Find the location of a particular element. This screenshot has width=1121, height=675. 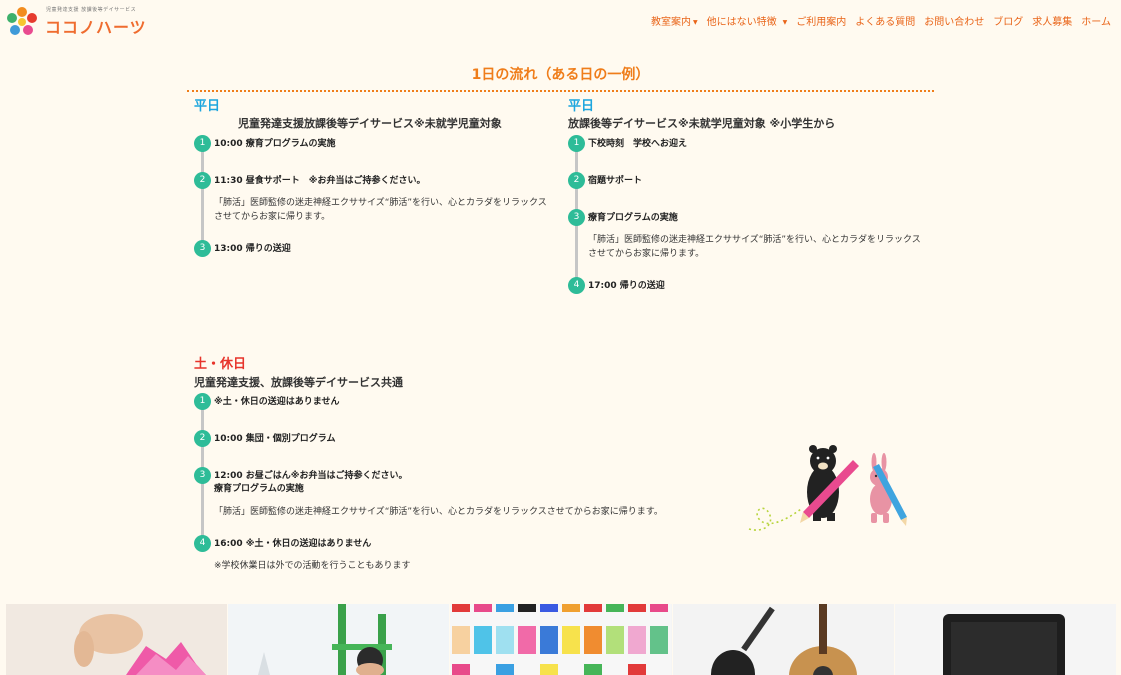

step-title-secondary: 療育プログラムの実施 is located at coordinates (259, 489).